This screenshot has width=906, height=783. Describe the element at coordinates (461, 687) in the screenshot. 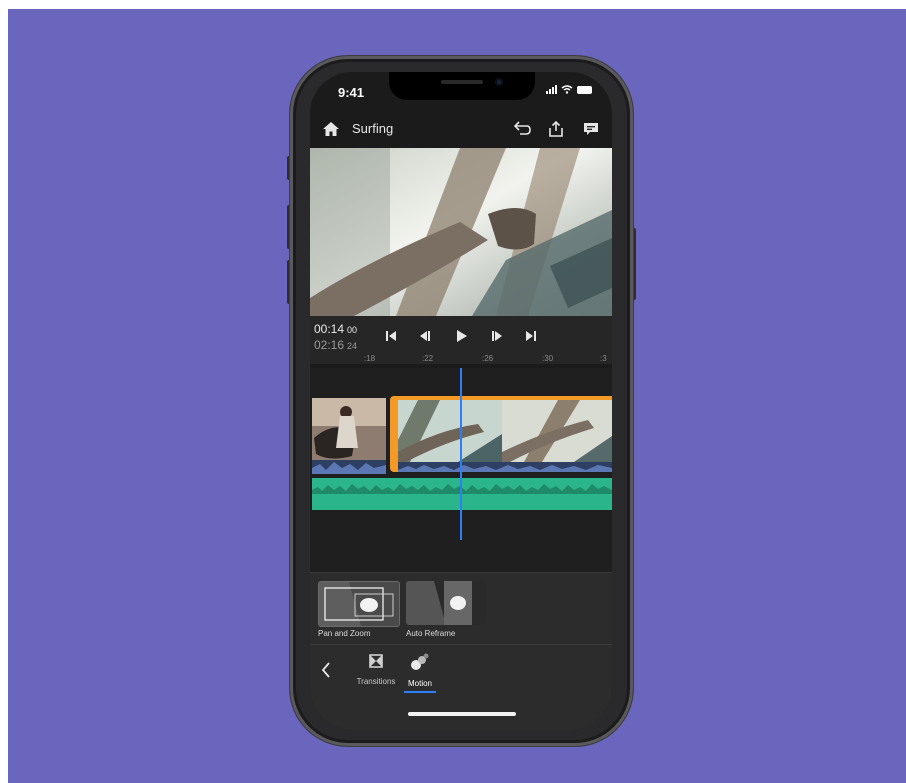

I see `bottom-toolbar: Transitions Motion` at that location.